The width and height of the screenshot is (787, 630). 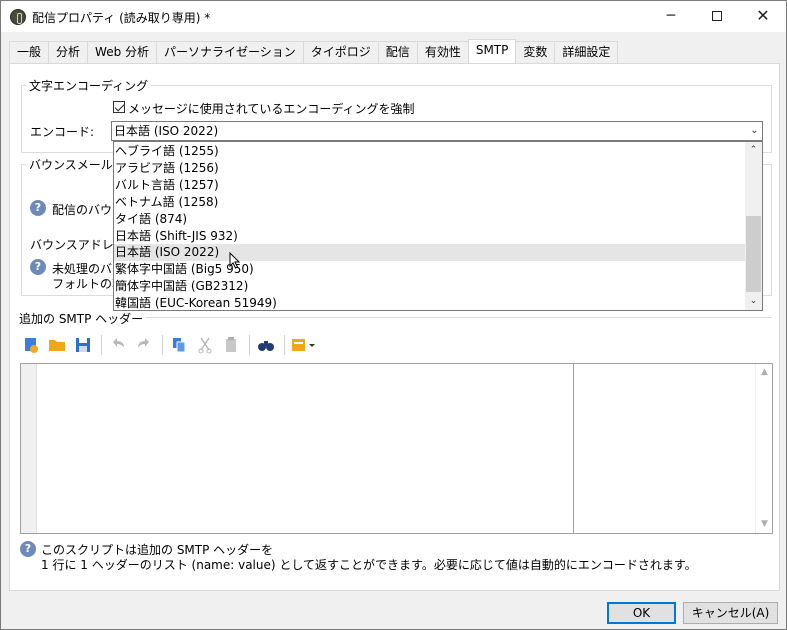 I want to click on maximize-icon, so click(x=717, y=16).